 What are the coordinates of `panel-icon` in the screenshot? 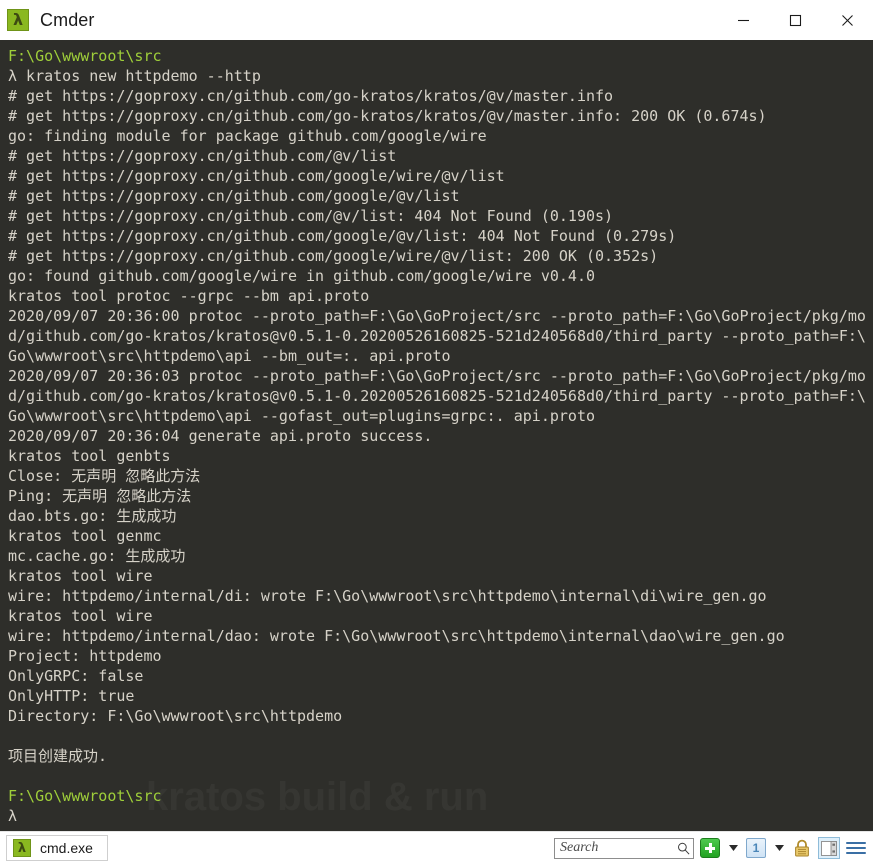 It's located at (829, 848).